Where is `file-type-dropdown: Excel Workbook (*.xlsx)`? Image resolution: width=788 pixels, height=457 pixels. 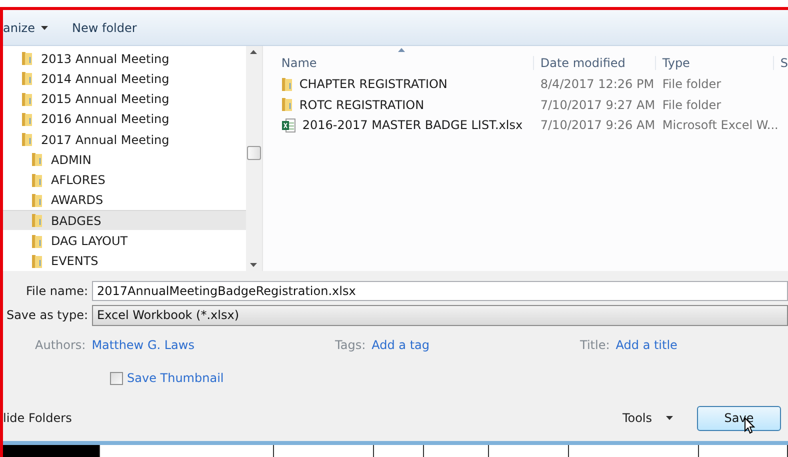
file-type-dropdown: Excel Workbook (*.xlsx) is located at coordinates (440, 315).